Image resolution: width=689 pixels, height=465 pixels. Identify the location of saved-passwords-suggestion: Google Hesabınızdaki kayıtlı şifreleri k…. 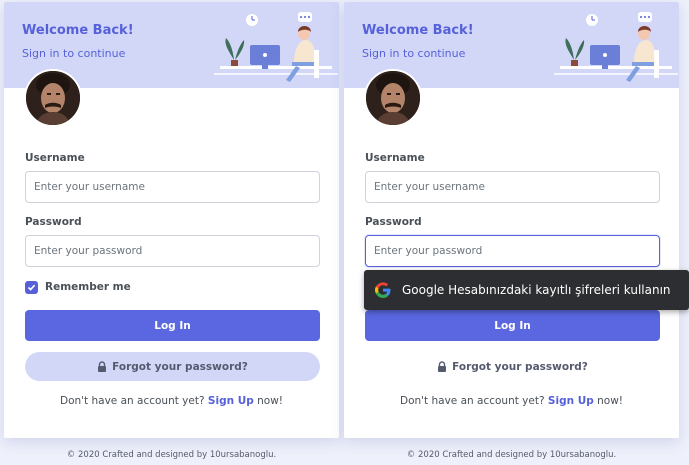
(526, 290).